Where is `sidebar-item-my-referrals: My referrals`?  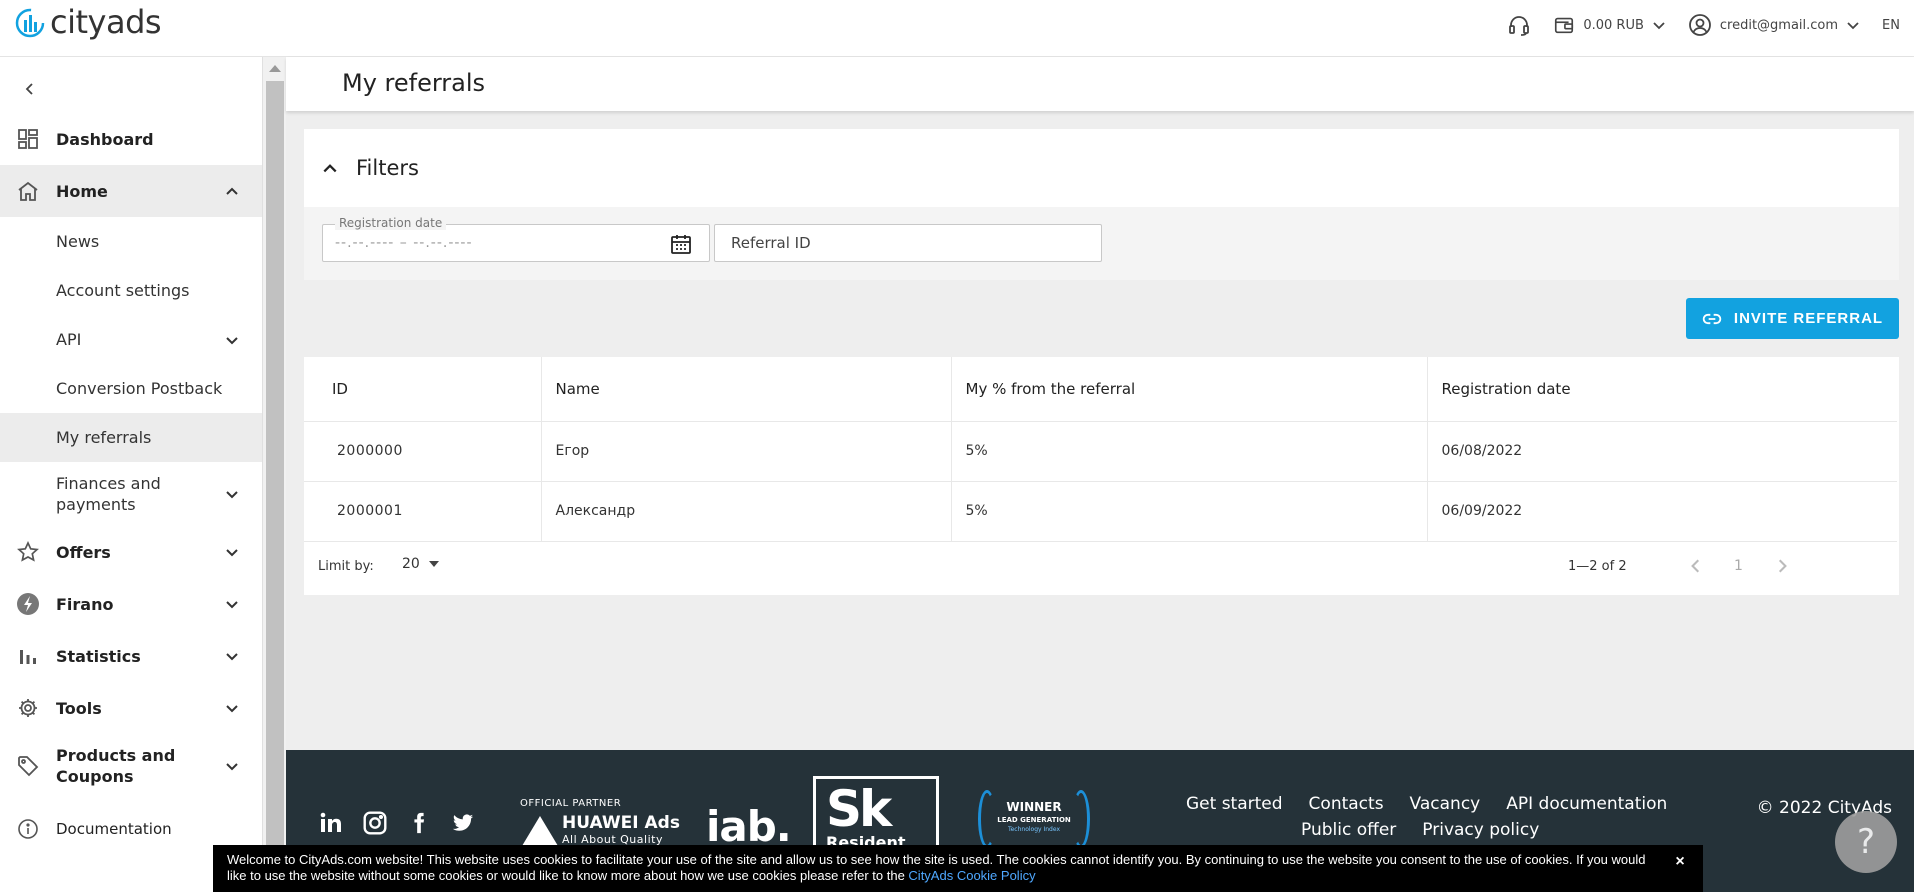
sidebar-item-my-referrals: My referrals is located at coordinates (131, 437).